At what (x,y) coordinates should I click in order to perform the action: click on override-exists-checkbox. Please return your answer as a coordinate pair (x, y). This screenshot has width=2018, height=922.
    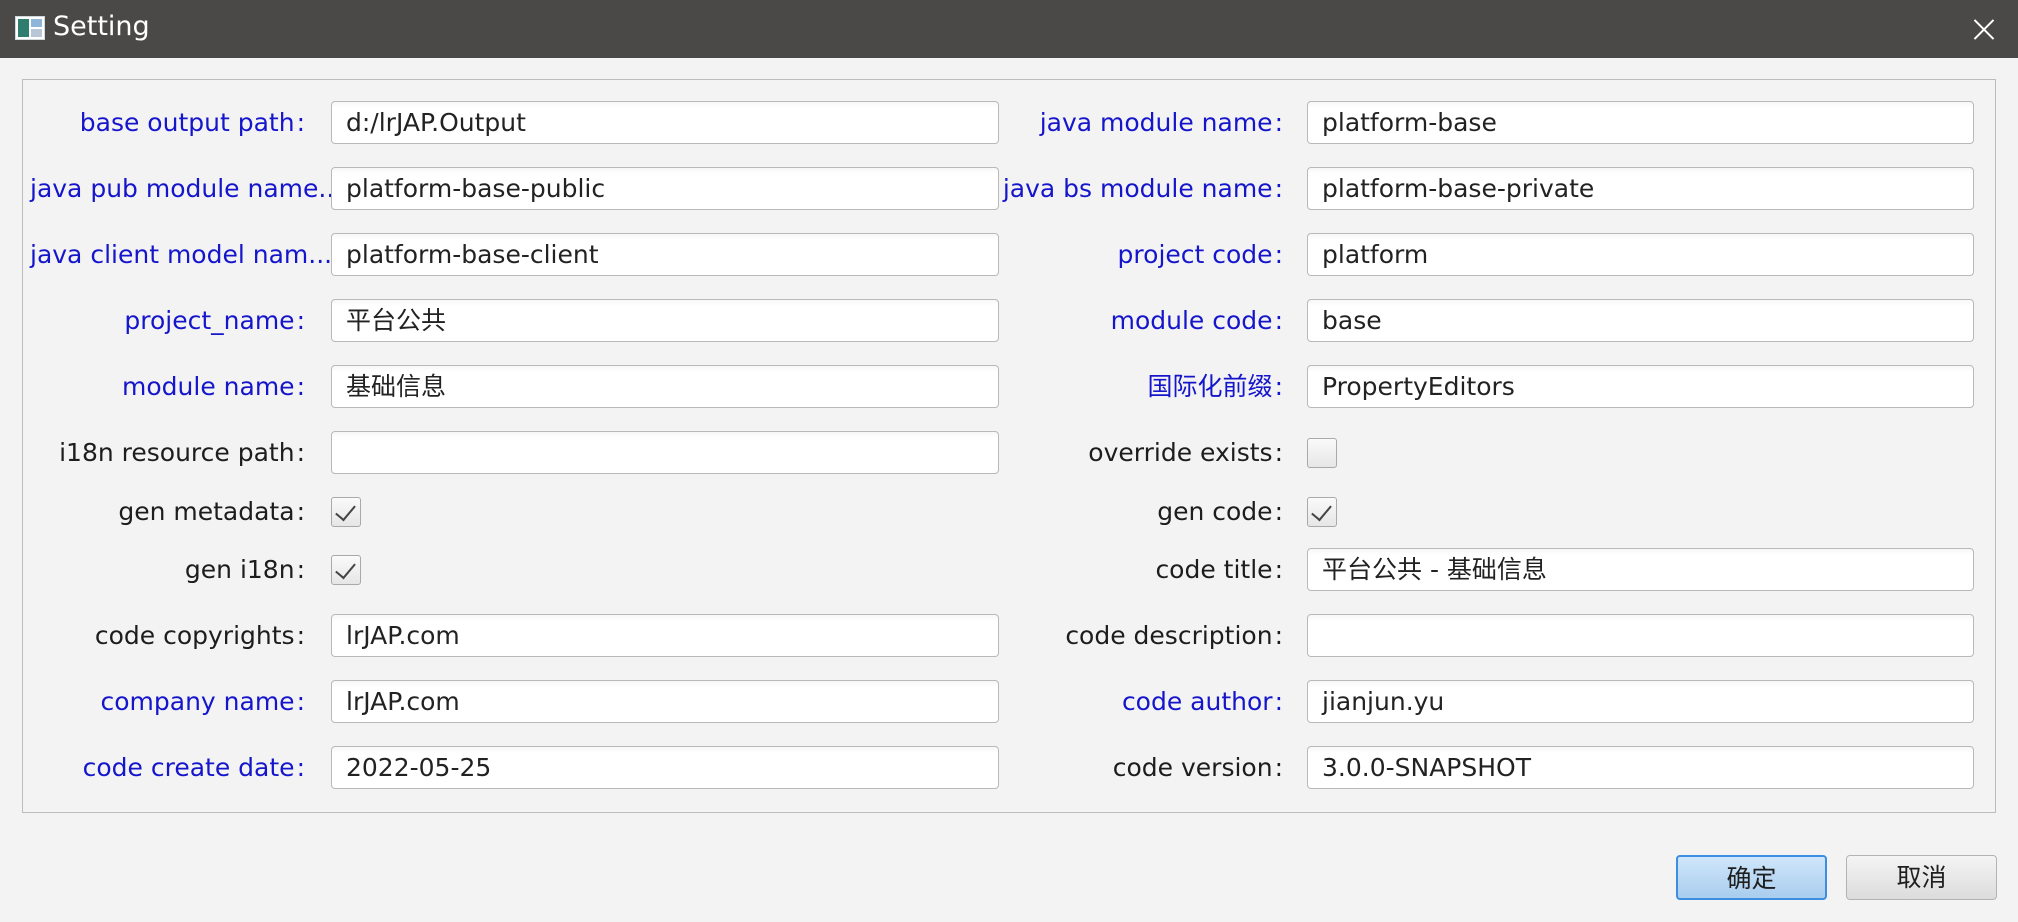
    Looking at the image, I should click on (1322, 453).